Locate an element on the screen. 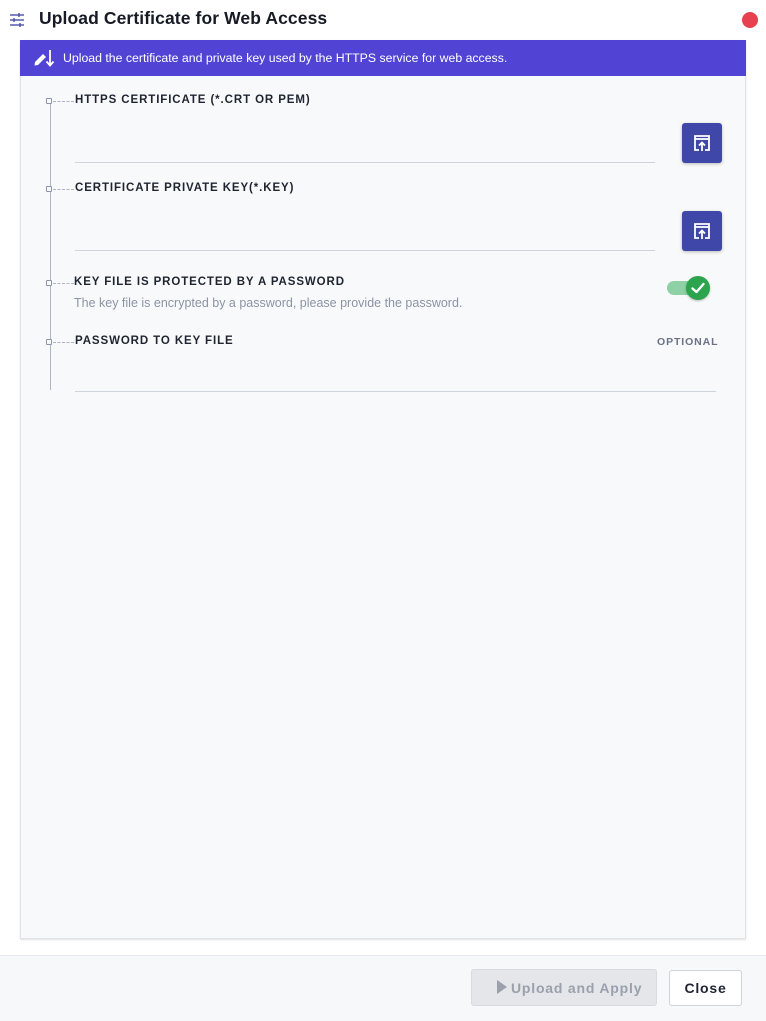 This screenshot has width=766, height=1021. sliders-icon is located at coordinates (17, 20).